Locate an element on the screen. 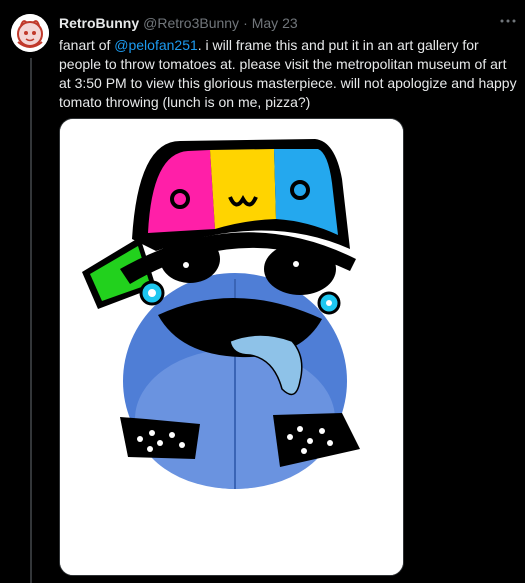 The height and width of the screenshot is (583, 525). display-name: RetroBunny is located at coordinates (99, 23).